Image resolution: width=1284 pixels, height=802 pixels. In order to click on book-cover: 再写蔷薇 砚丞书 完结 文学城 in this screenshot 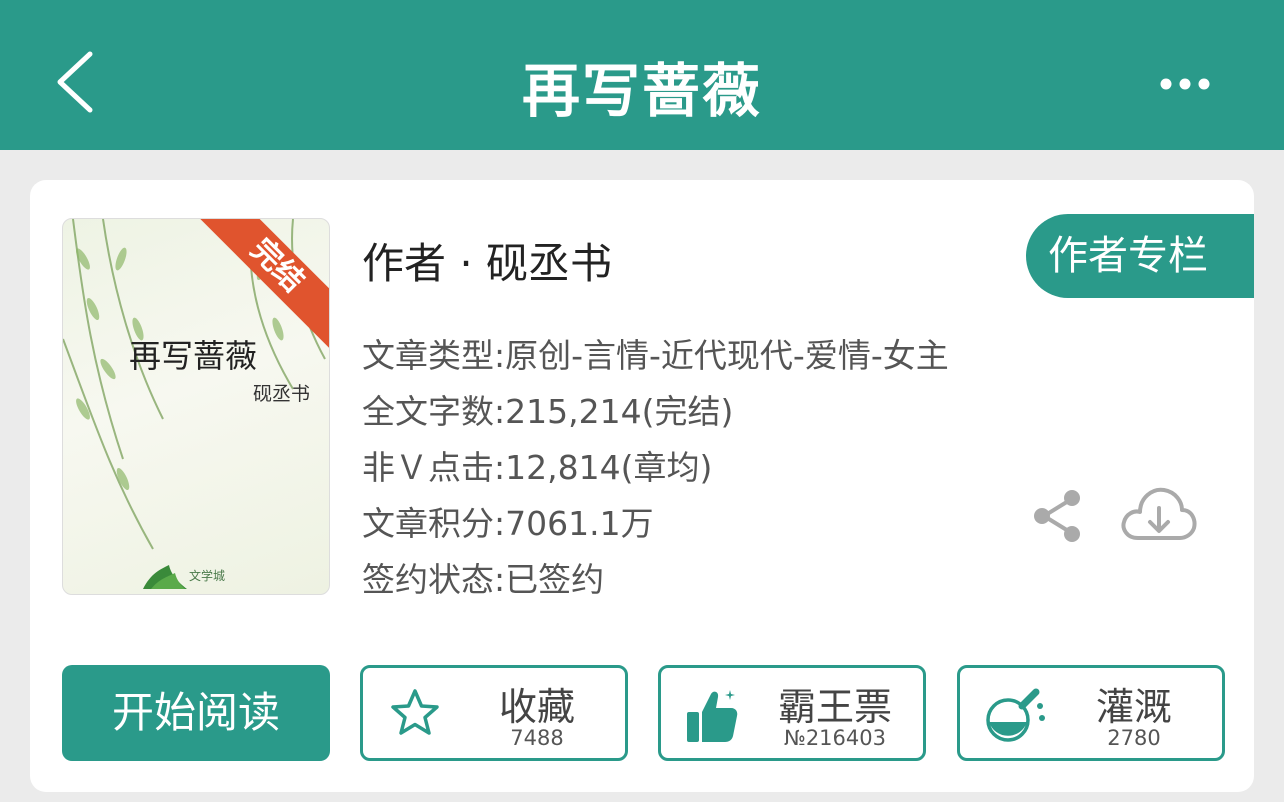, I will do `click(196, 406)`.